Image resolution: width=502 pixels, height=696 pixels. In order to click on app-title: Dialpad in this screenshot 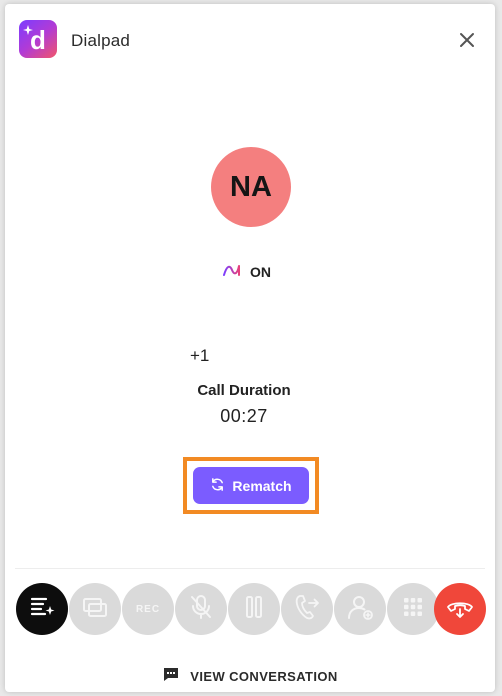, I will do `click(101, 40)`.